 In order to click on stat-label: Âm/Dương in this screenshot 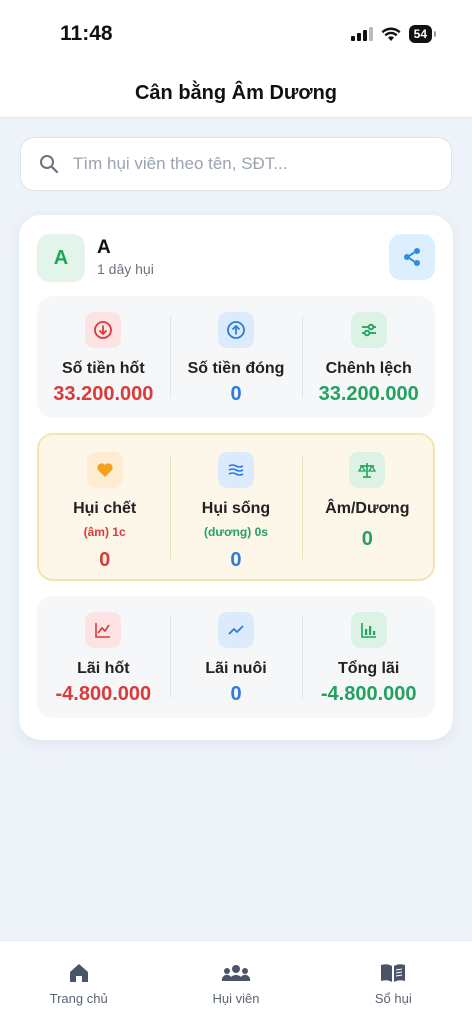, I will do `click(367, 508)`.